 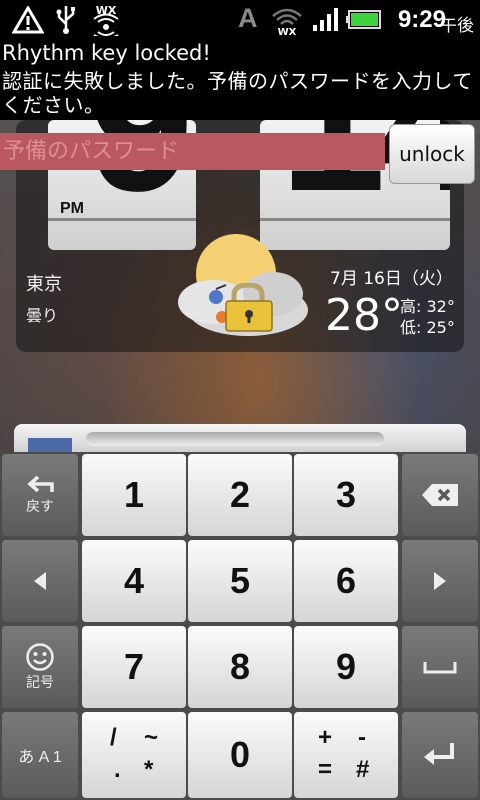 What do you see at coordinates (42, 315) in the screenshot?
I see `weather-condition: 曇り` at bounding box center [42, 315].